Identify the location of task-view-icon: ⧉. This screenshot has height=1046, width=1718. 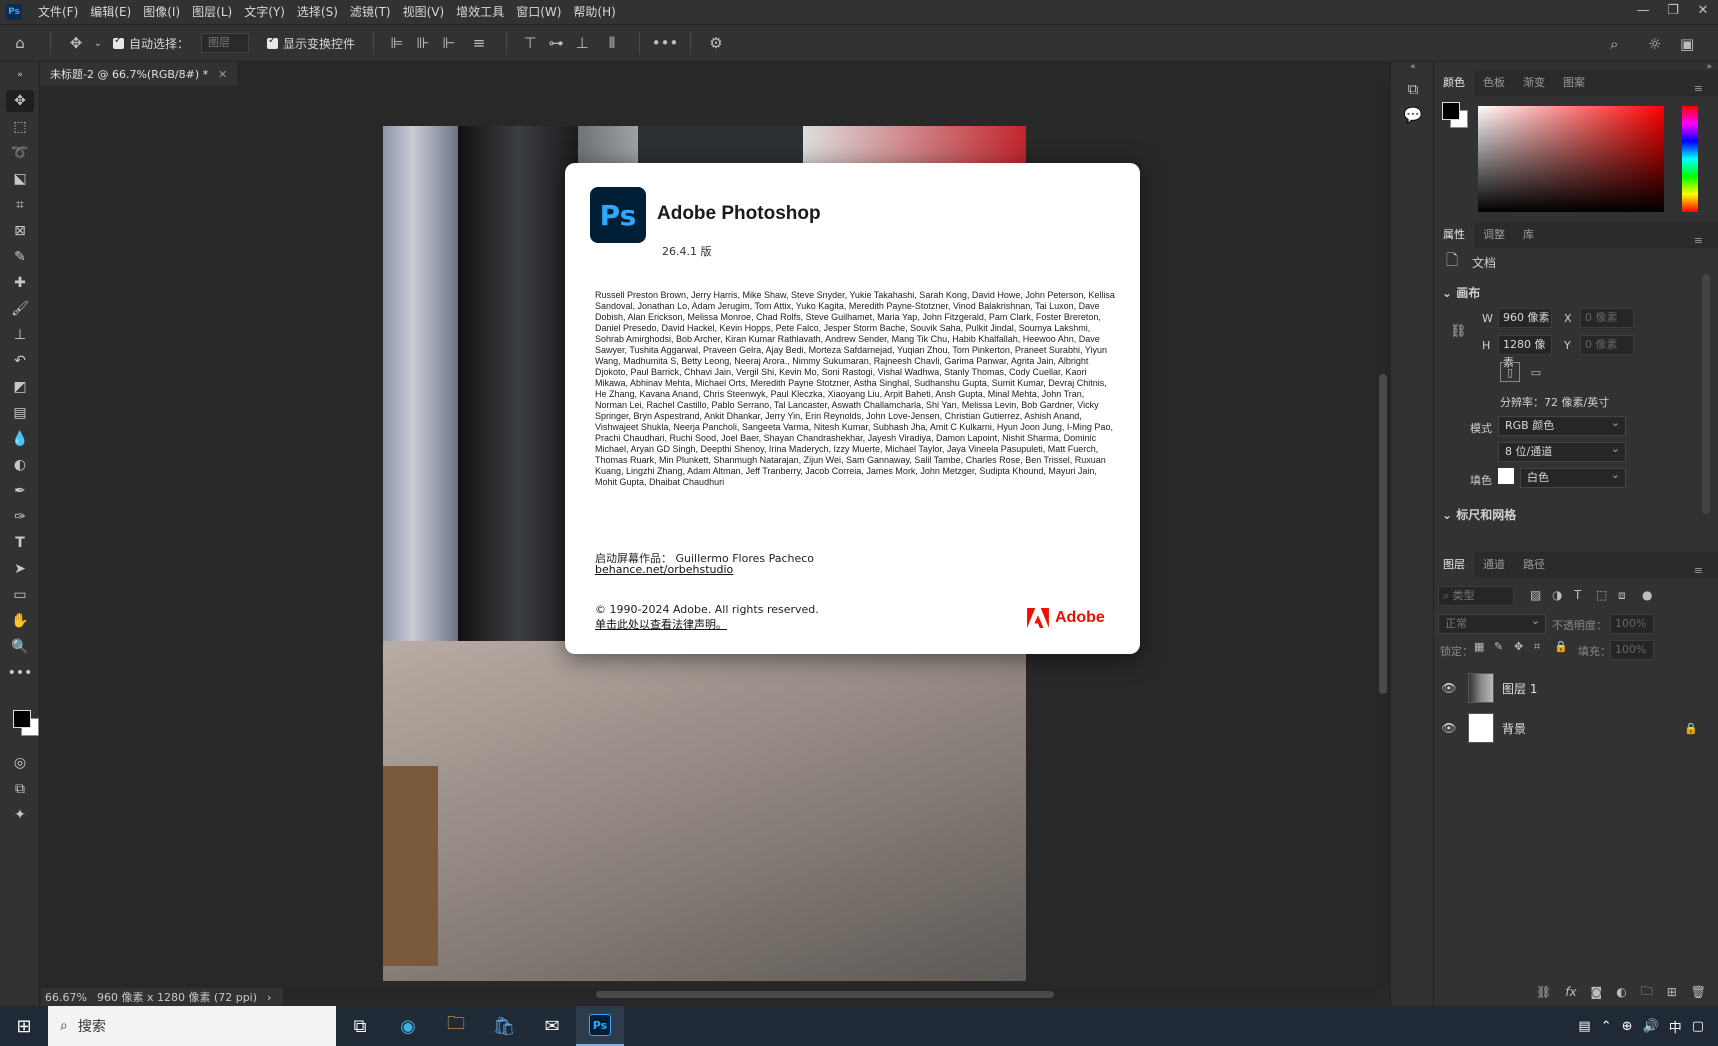
(360, 1026).